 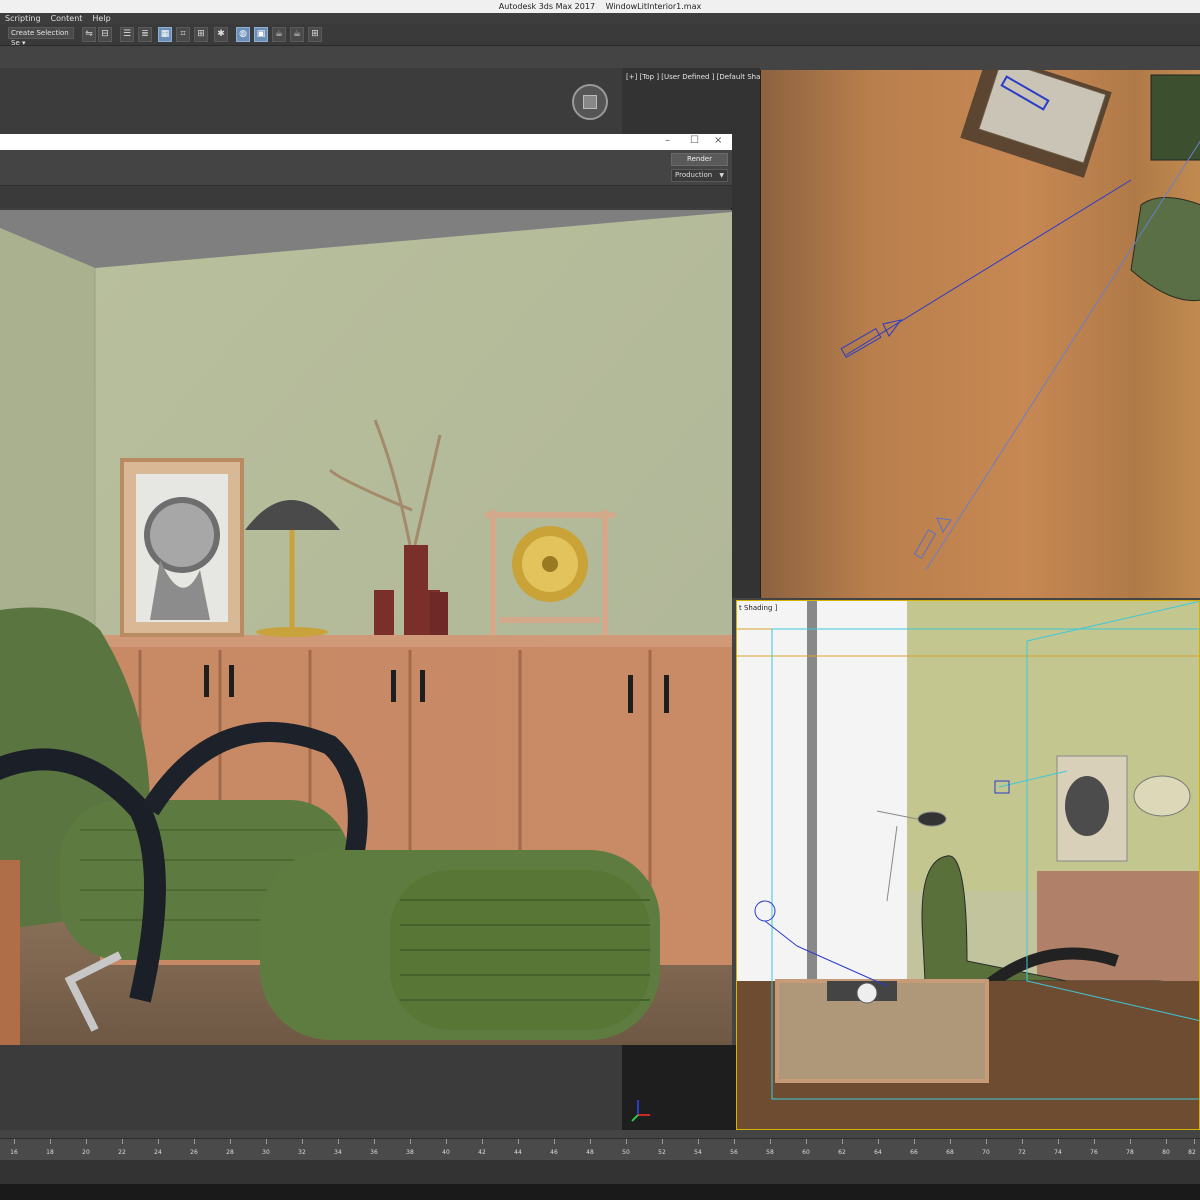 What do you see at coordinates (1192, 1152) in the screenshot?
I see `timeline-tick: 82` at bounding box center [1192, 1152].